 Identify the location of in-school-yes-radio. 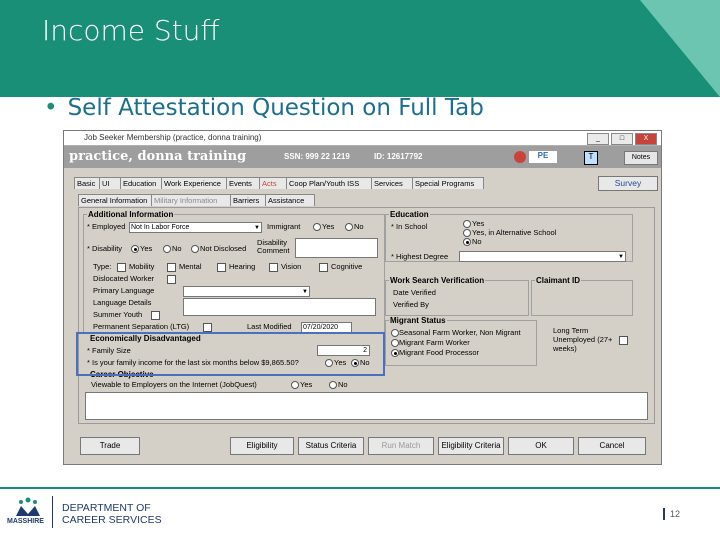
(467, 224).